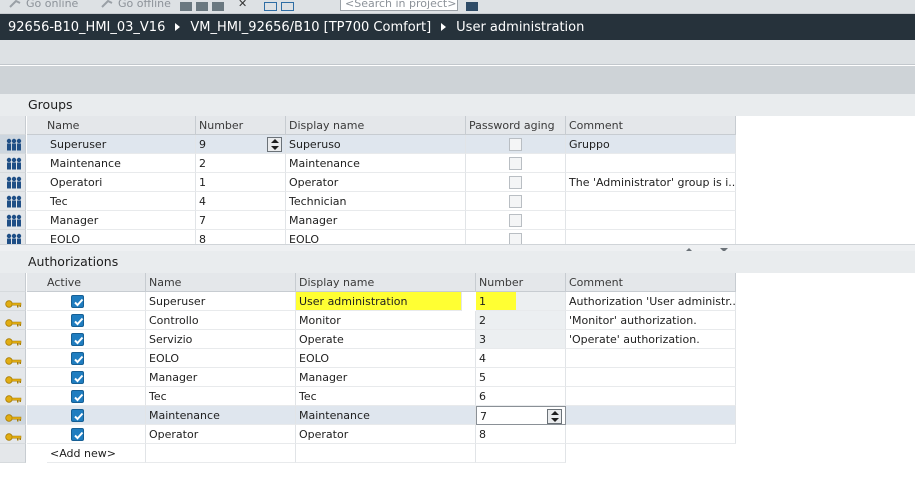  What do you see at coordinates (241, 144) in the screenshot?
I see `group-number-cell: 9` at bounding box center [241, 144].